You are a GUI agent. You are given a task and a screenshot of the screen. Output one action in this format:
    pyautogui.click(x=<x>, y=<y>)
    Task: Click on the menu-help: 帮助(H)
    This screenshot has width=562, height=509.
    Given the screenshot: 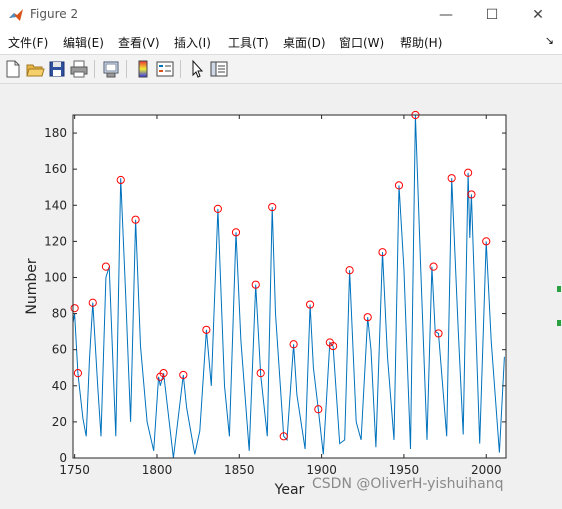 What is the action you would take?
    pyautogui.click(x=421, y=42)
    